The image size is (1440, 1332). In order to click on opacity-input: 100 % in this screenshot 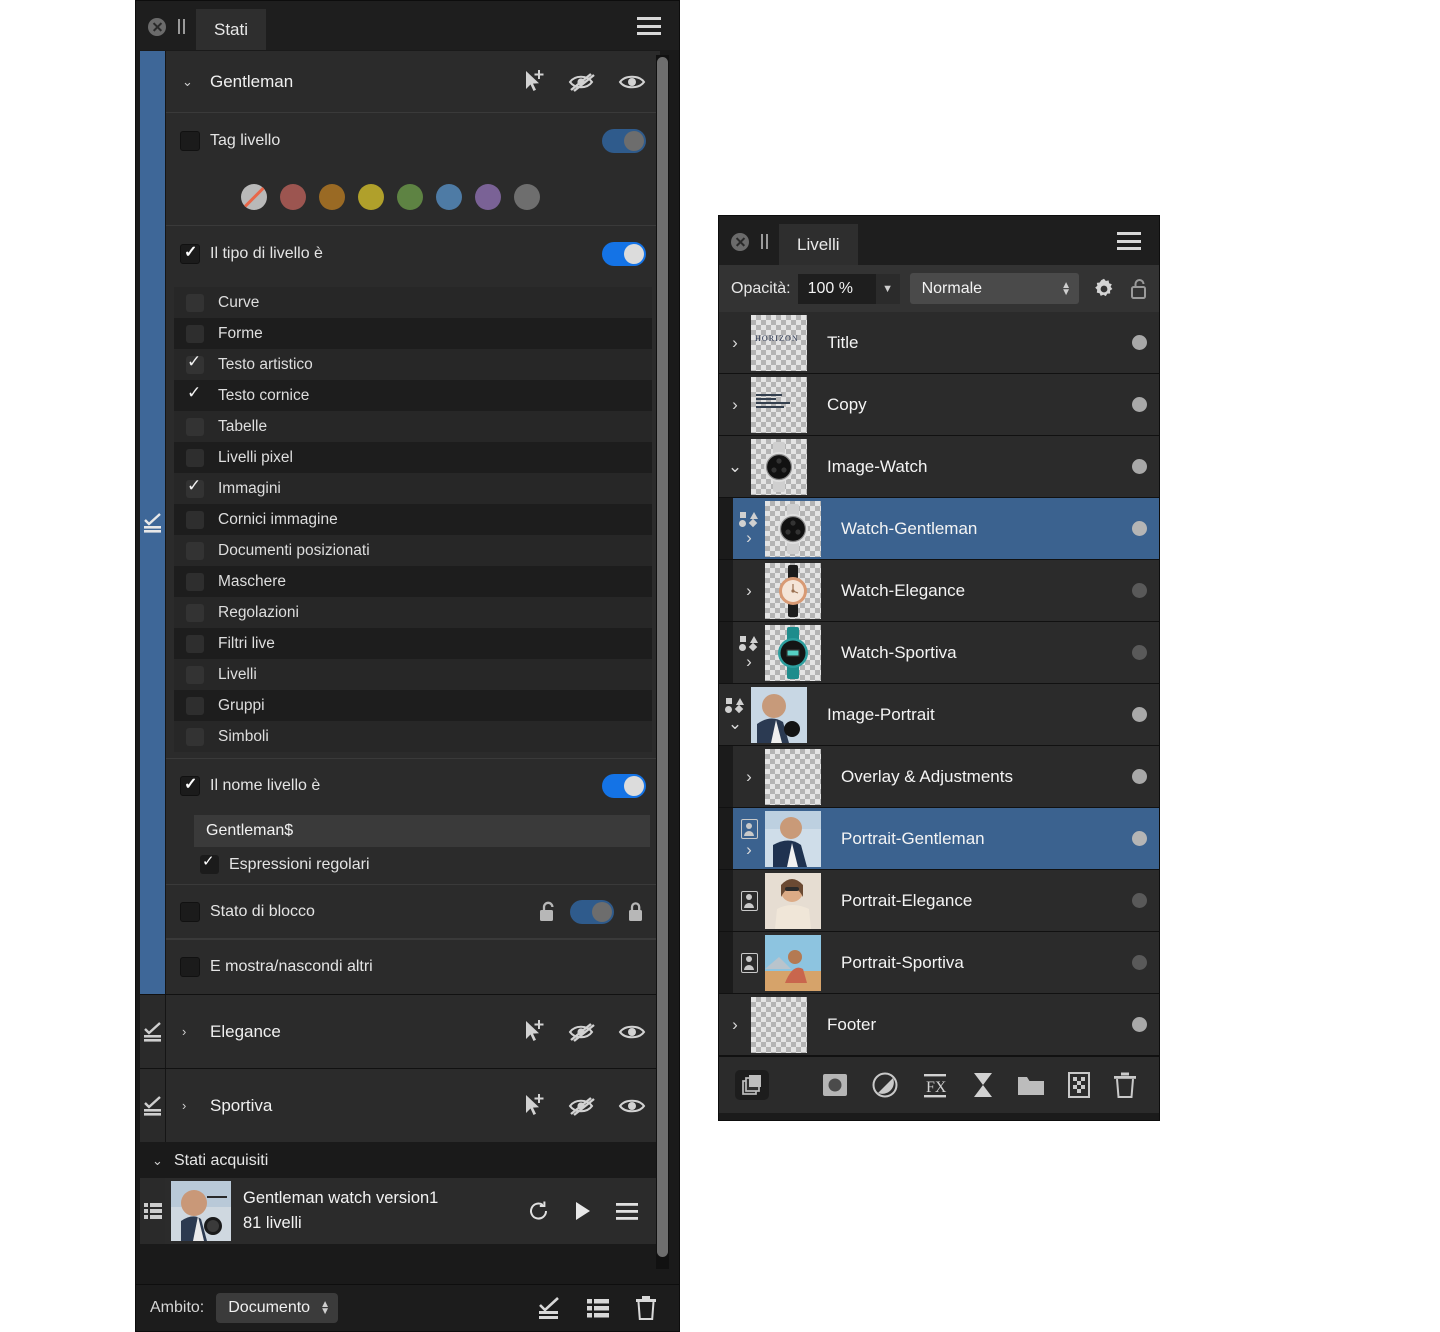, I will do `click(836, 288)`.